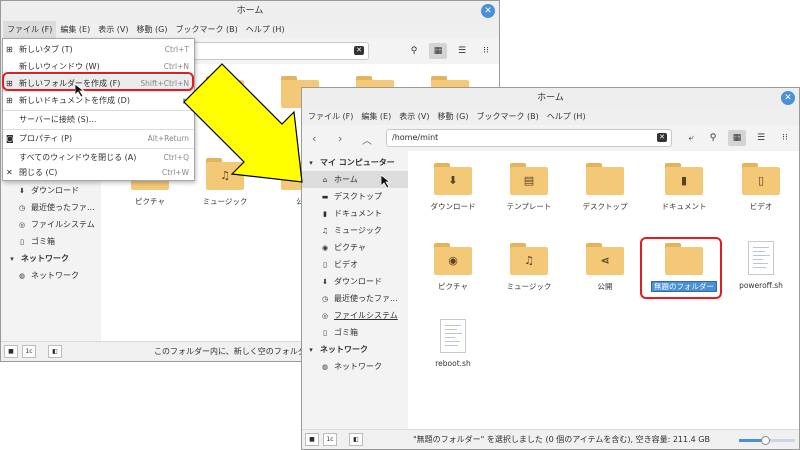  I want to click on zoom-slider, so click(767, 440).